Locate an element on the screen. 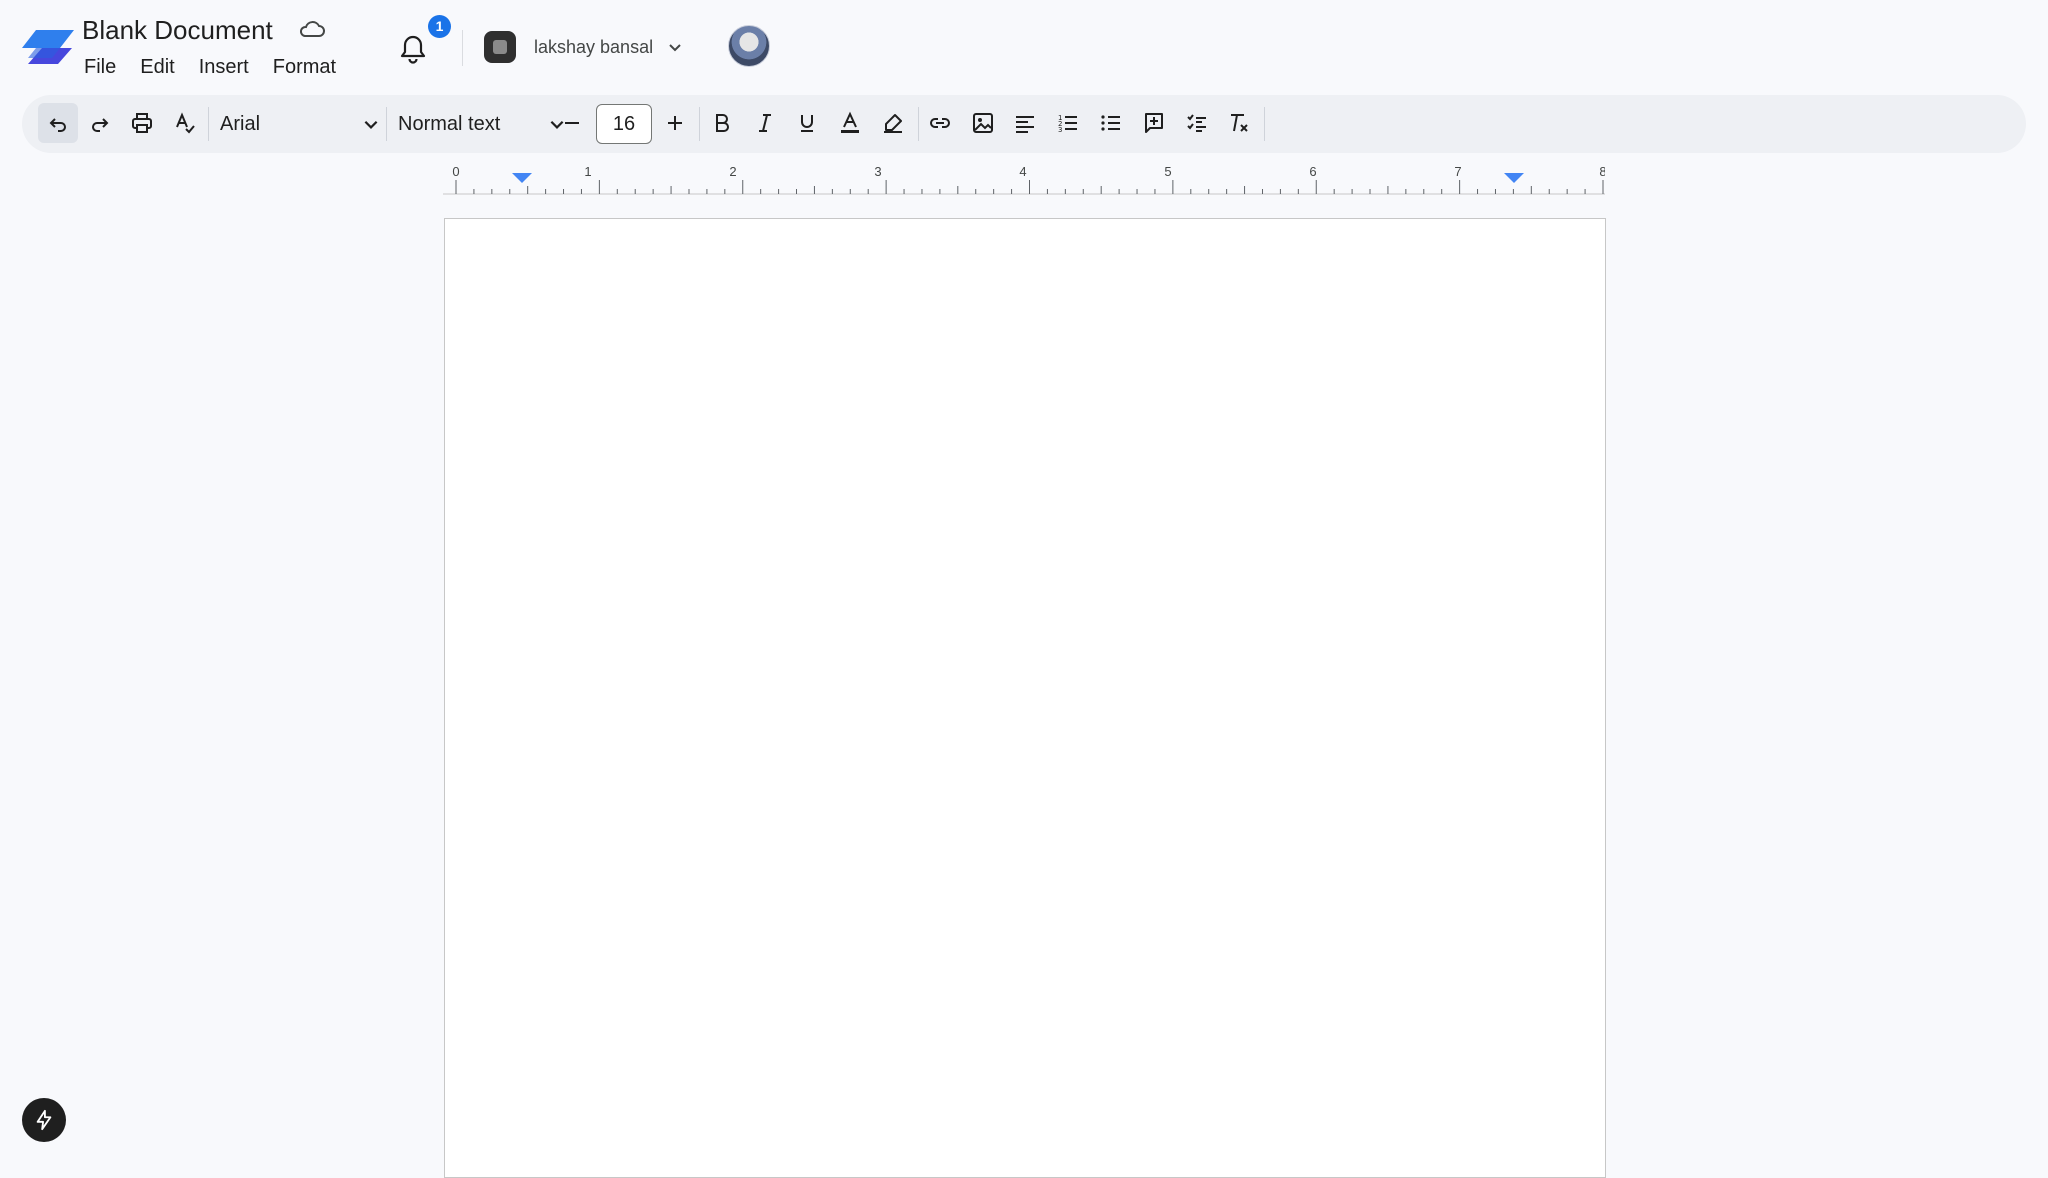 The image size is (2048, 1178). decrease-font-size-button is located at coordinates (572, 123).